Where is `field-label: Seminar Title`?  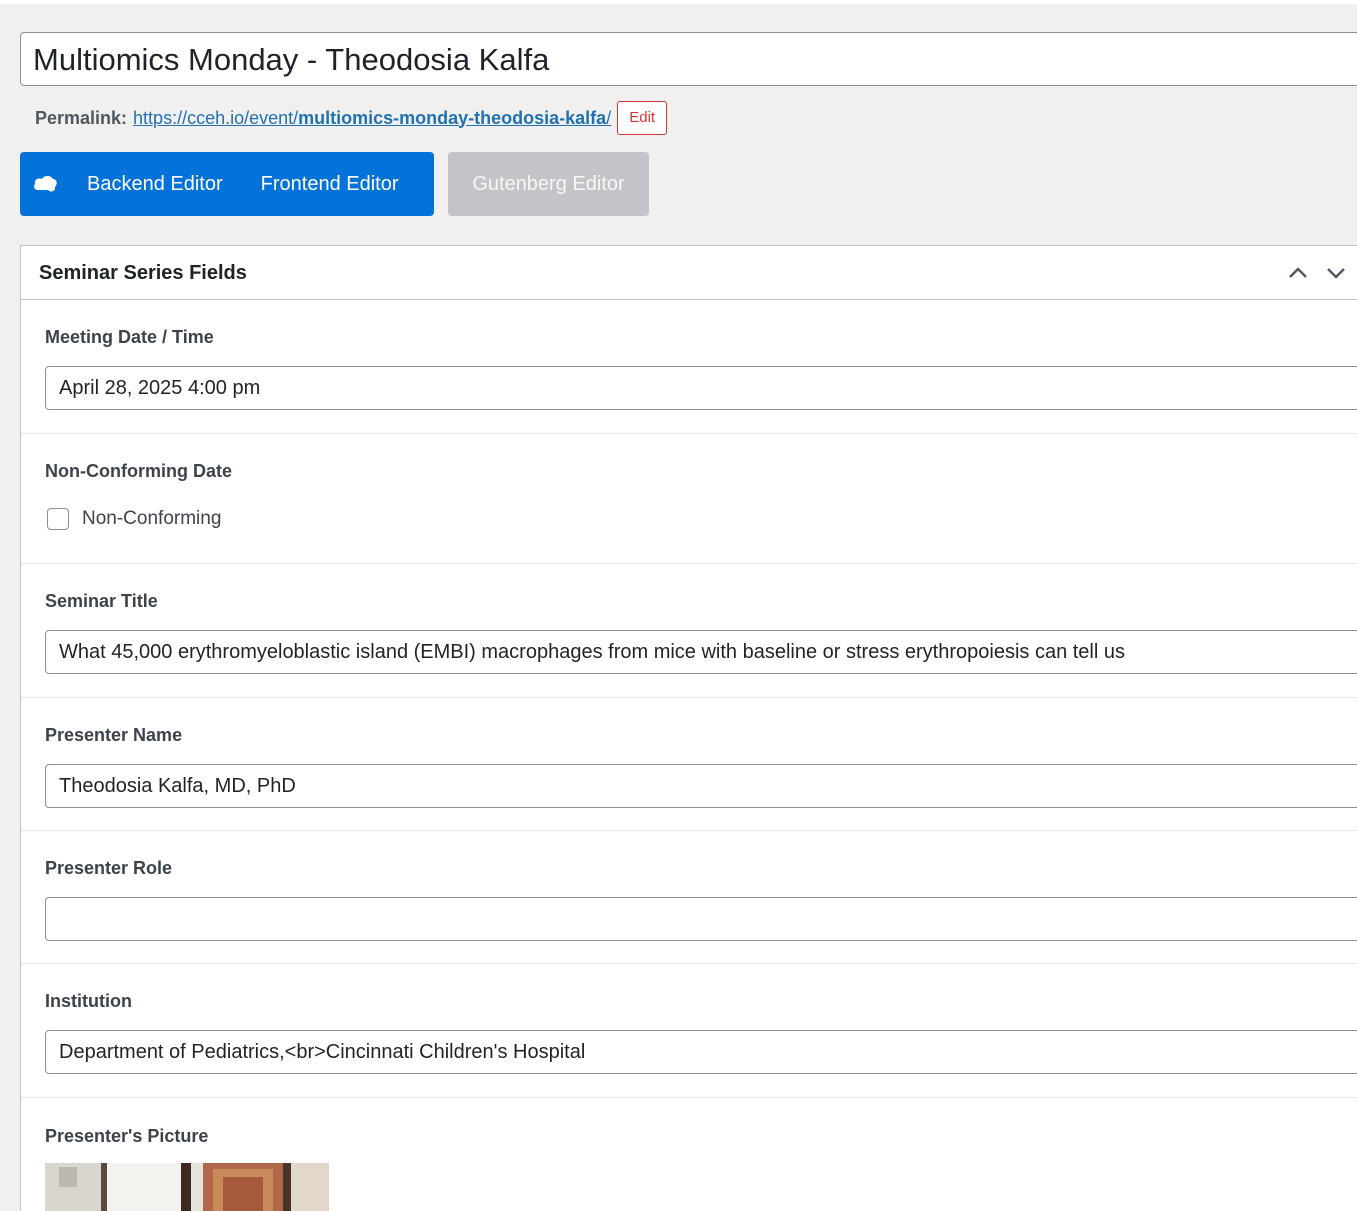 field-label: Seminar Title is located at coordinates (101, 601).